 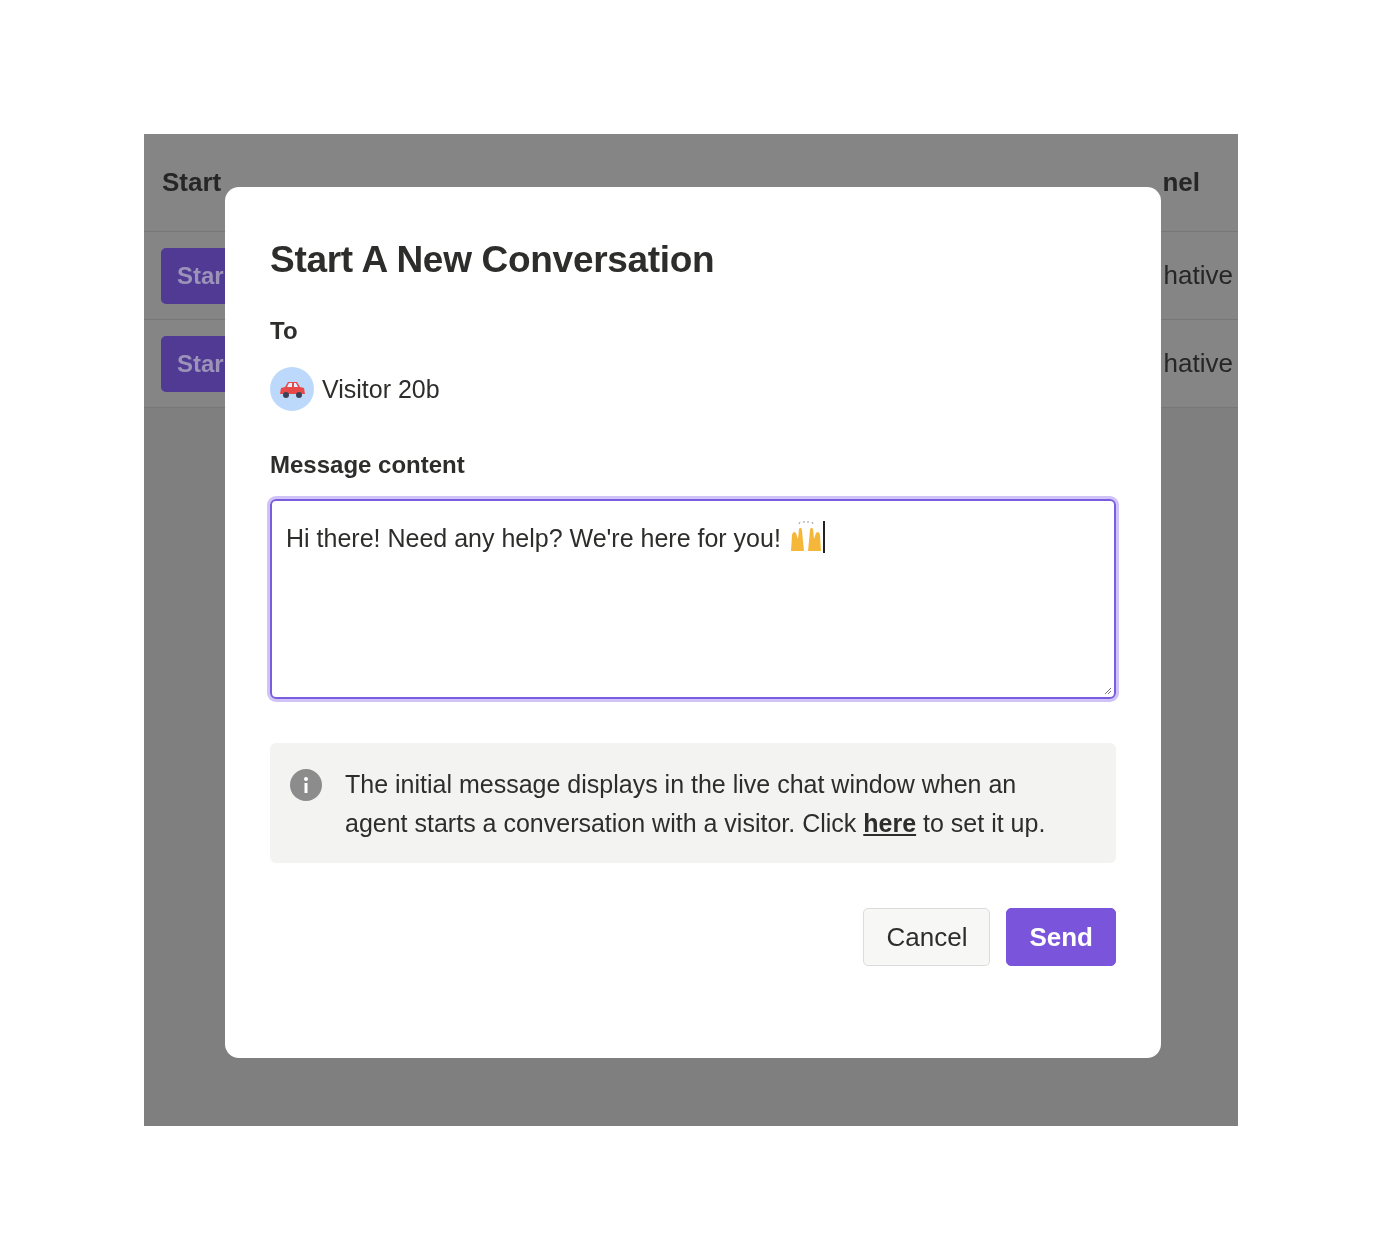 What do you see at coordinates (284, 331) in the screenshot?
I see `field-label: To` at bounding box center [284, 331].